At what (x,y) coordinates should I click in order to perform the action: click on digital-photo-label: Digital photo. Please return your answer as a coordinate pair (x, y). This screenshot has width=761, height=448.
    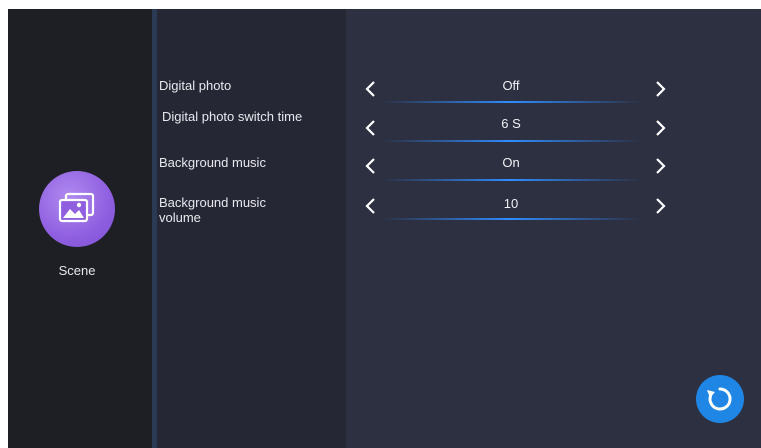
    Looking at the image, I should click on (195, 85).